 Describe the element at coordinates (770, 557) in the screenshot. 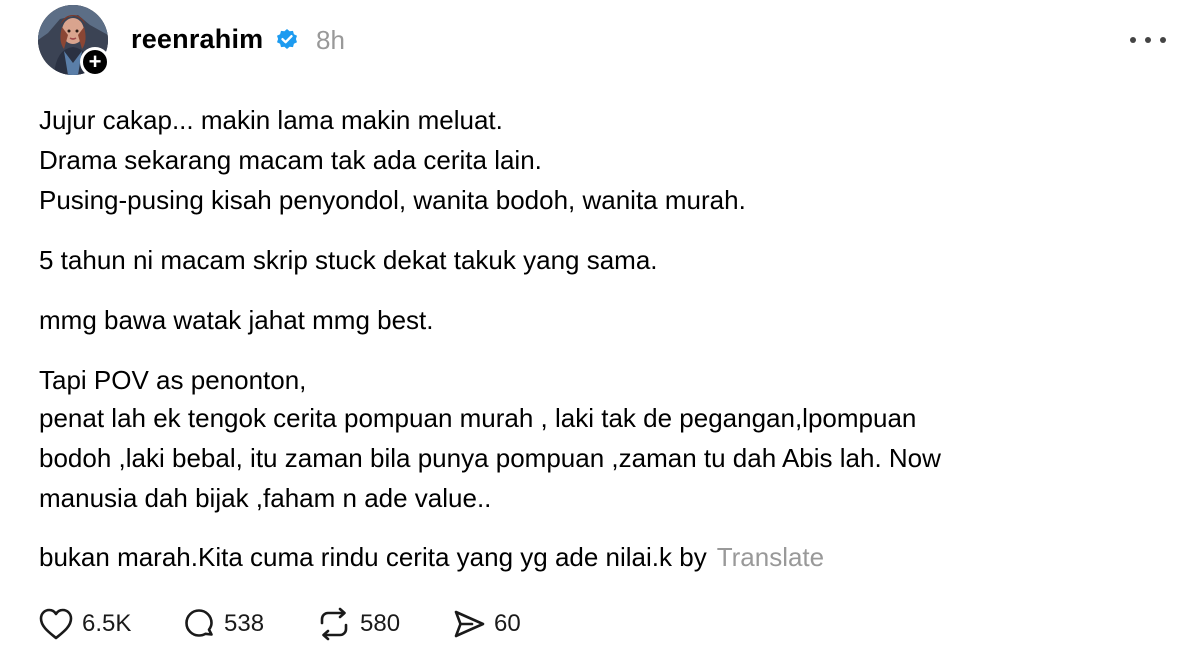

I see `translate-link: Translate` at that location.